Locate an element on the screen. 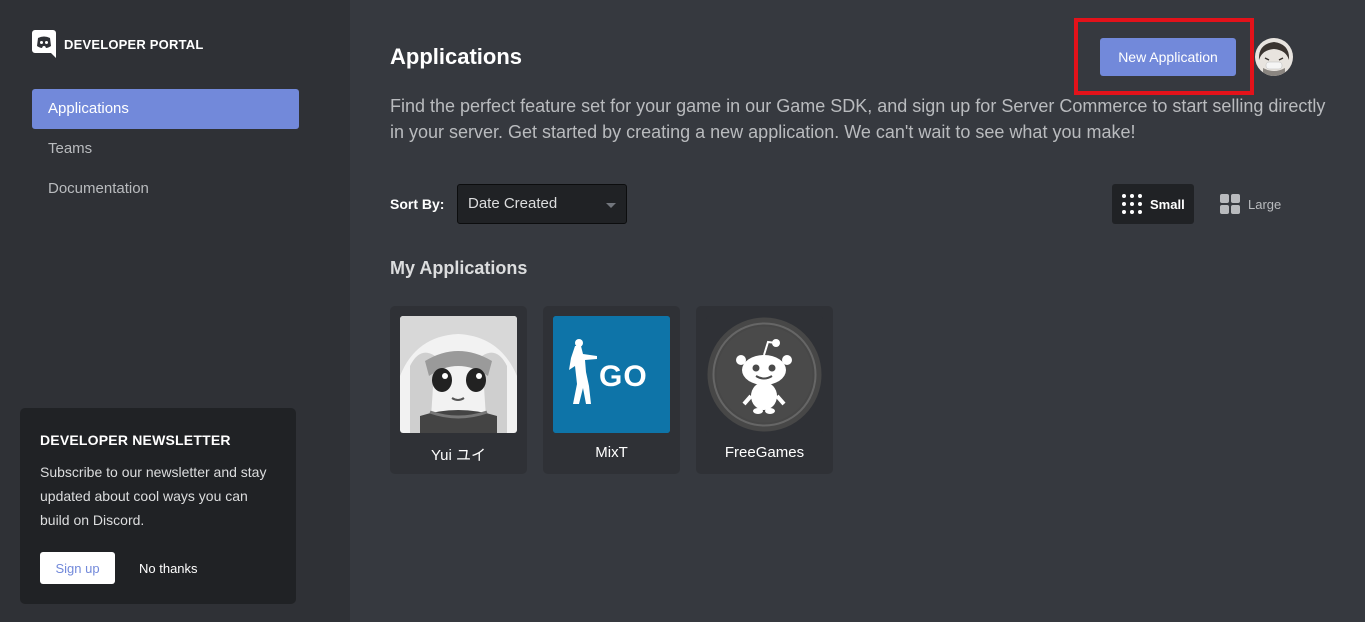  view-large-toggle: Large is located at coordinates (1251, 204).